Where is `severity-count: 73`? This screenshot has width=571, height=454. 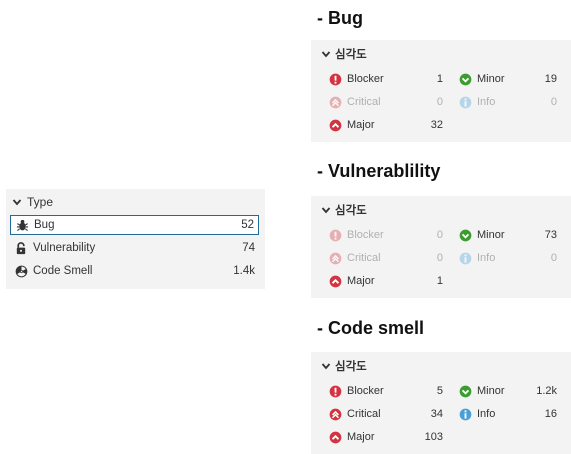 severity-count: 73 is located at coordinates (550, 235).